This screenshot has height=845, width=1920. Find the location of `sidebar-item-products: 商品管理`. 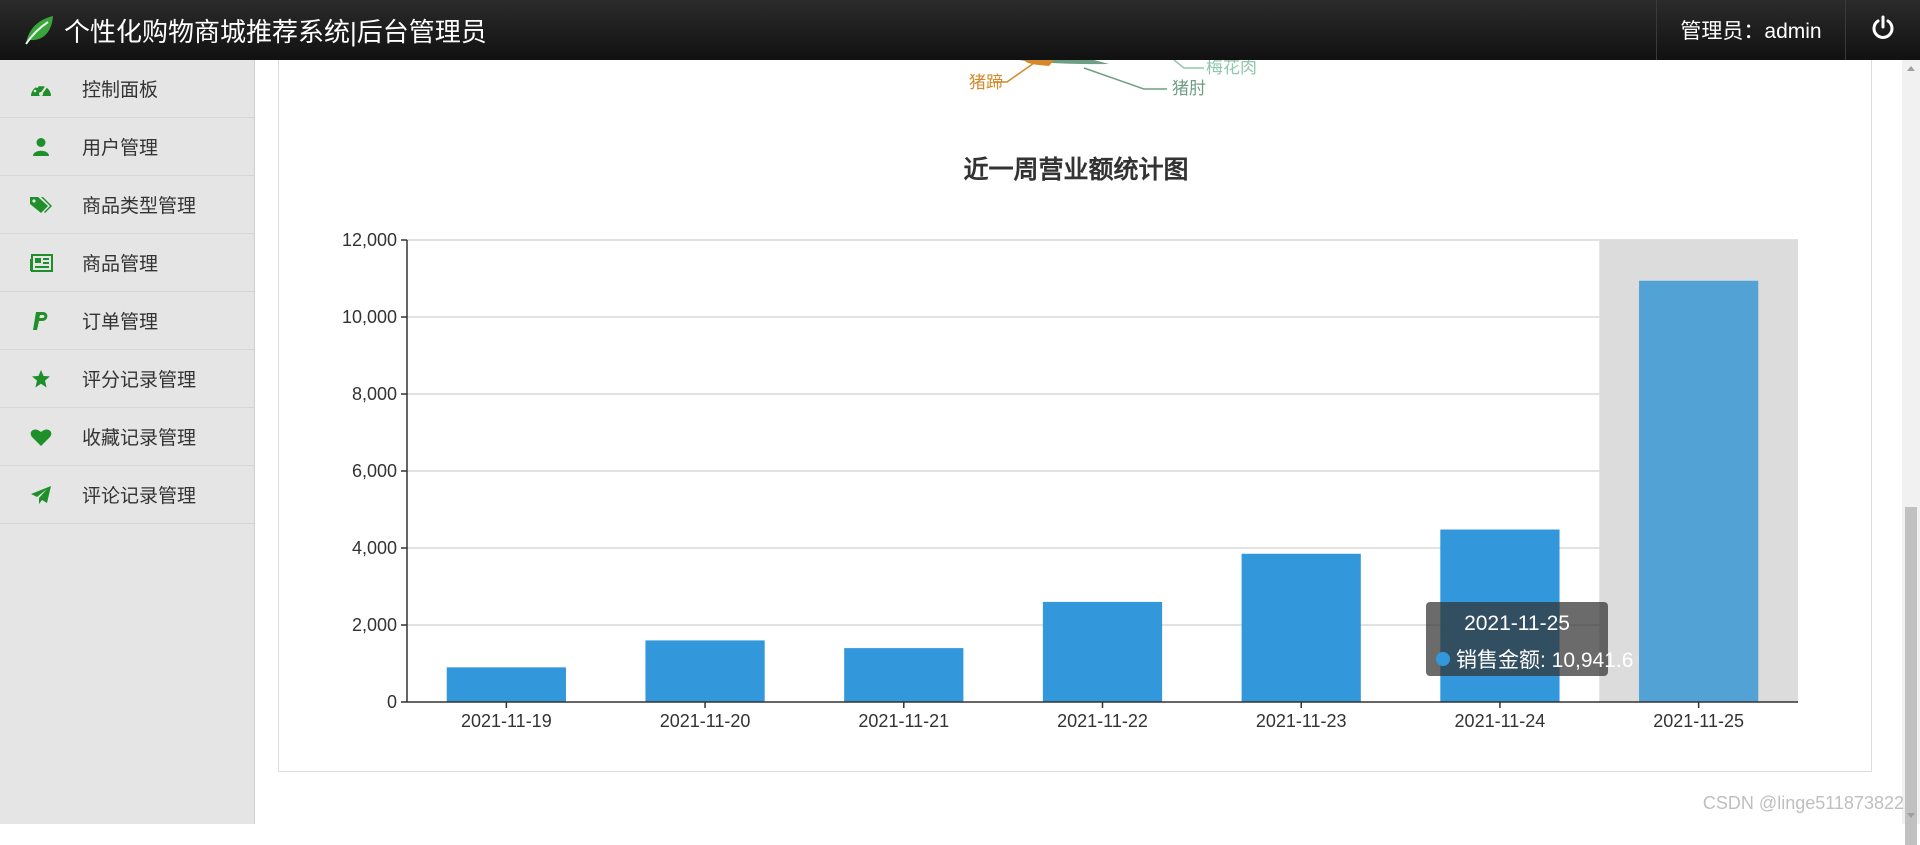

sidebar-item-products: 商品管理 is located at coordinates (127, 263).